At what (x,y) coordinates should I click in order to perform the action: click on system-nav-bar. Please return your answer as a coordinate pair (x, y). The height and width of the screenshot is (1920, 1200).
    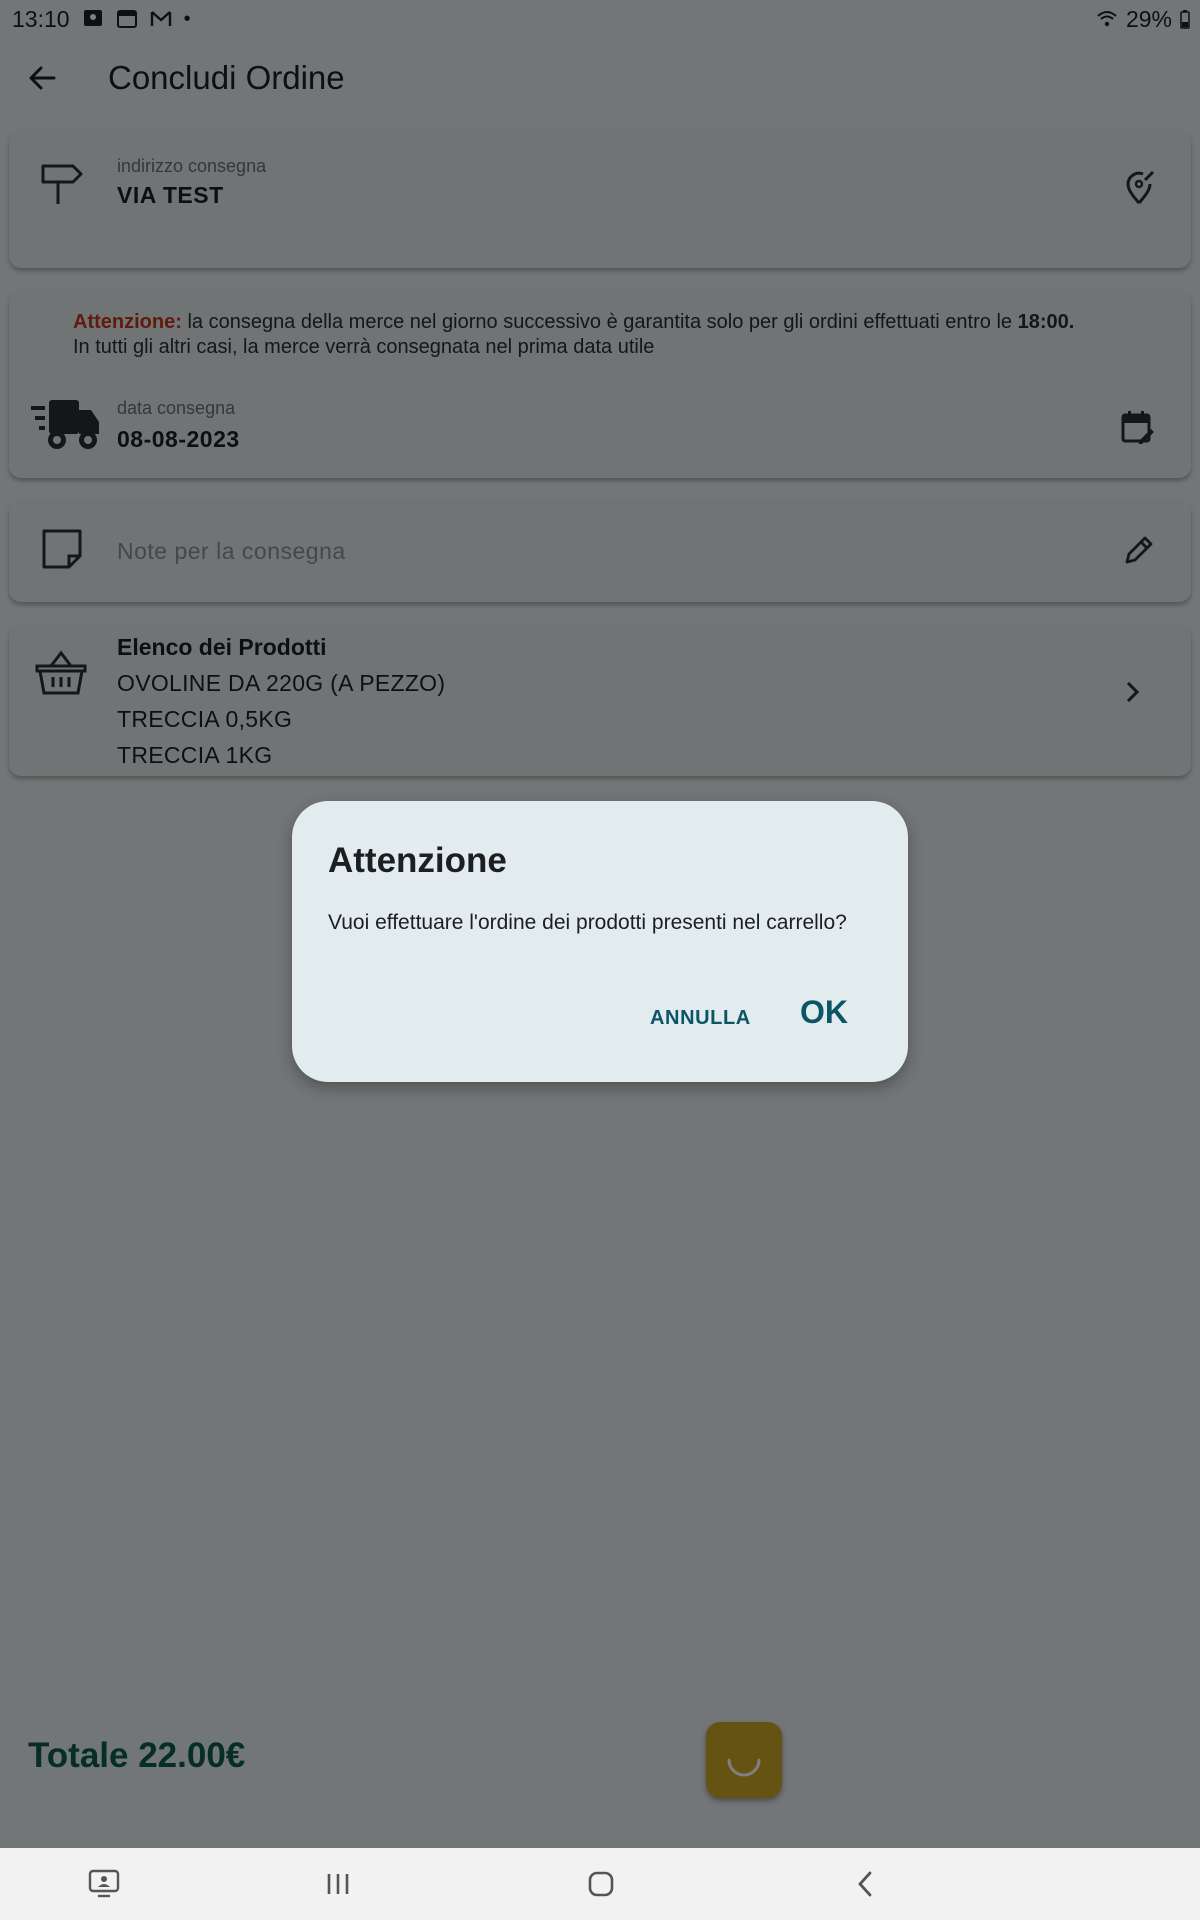
    Looking at the image, I should click on (600, 1884).